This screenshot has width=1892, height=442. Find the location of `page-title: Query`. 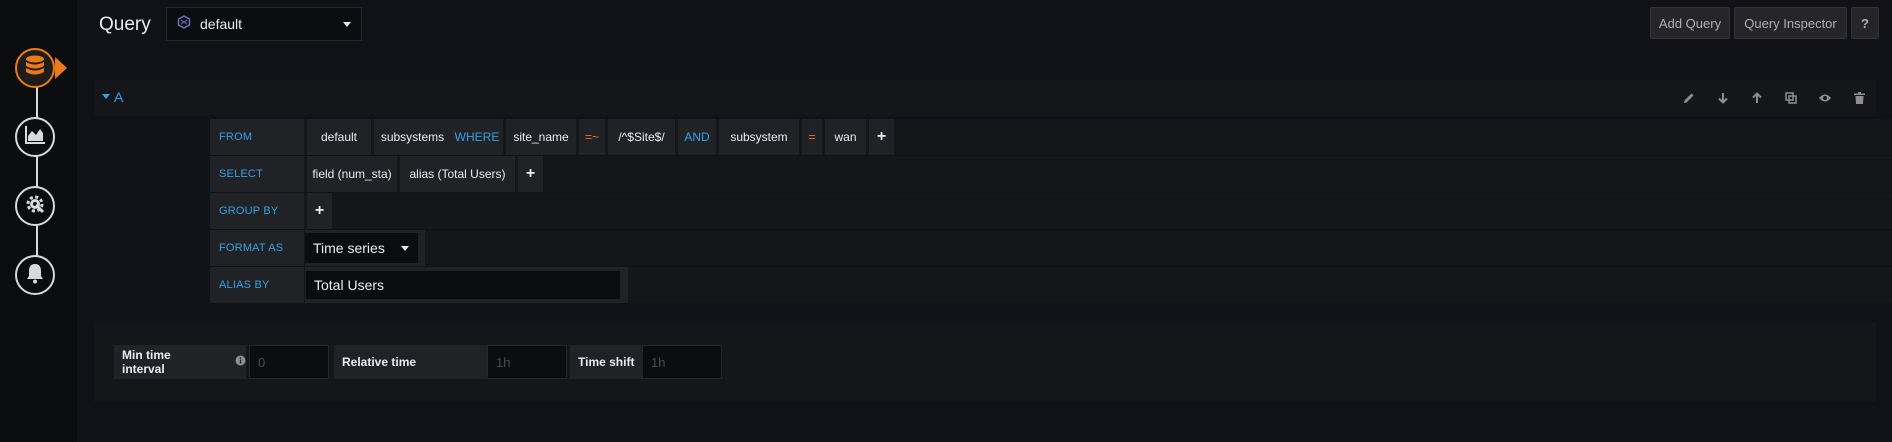

page-title: Query is located at coordinates (125, 24).